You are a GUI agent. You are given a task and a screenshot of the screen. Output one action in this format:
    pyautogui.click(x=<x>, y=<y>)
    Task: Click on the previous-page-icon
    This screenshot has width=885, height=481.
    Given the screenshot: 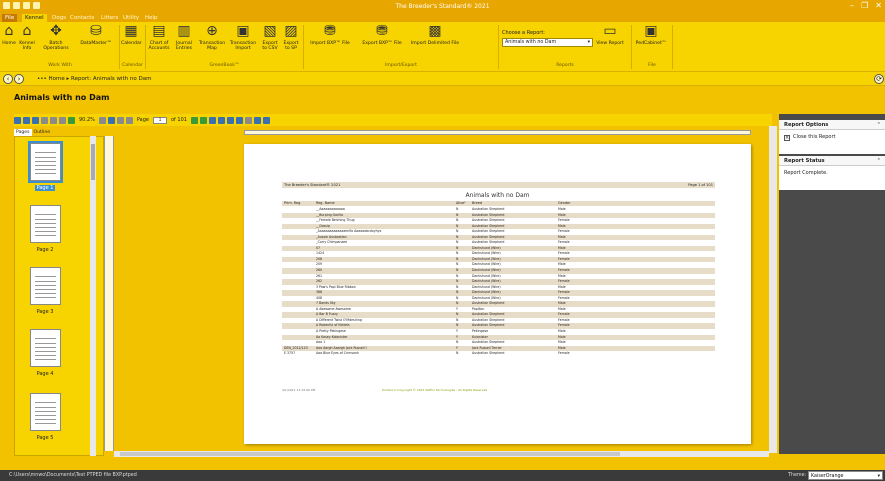 What is the action you would take?
    pyautogui.click(x=129, y=120)
    